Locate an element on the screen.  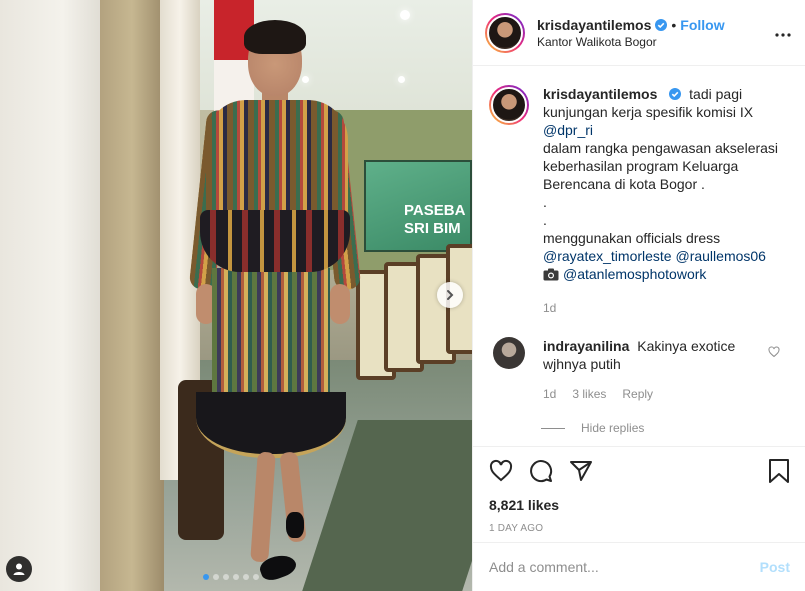
chevron-right-icon is located at coordinates (450, 295).